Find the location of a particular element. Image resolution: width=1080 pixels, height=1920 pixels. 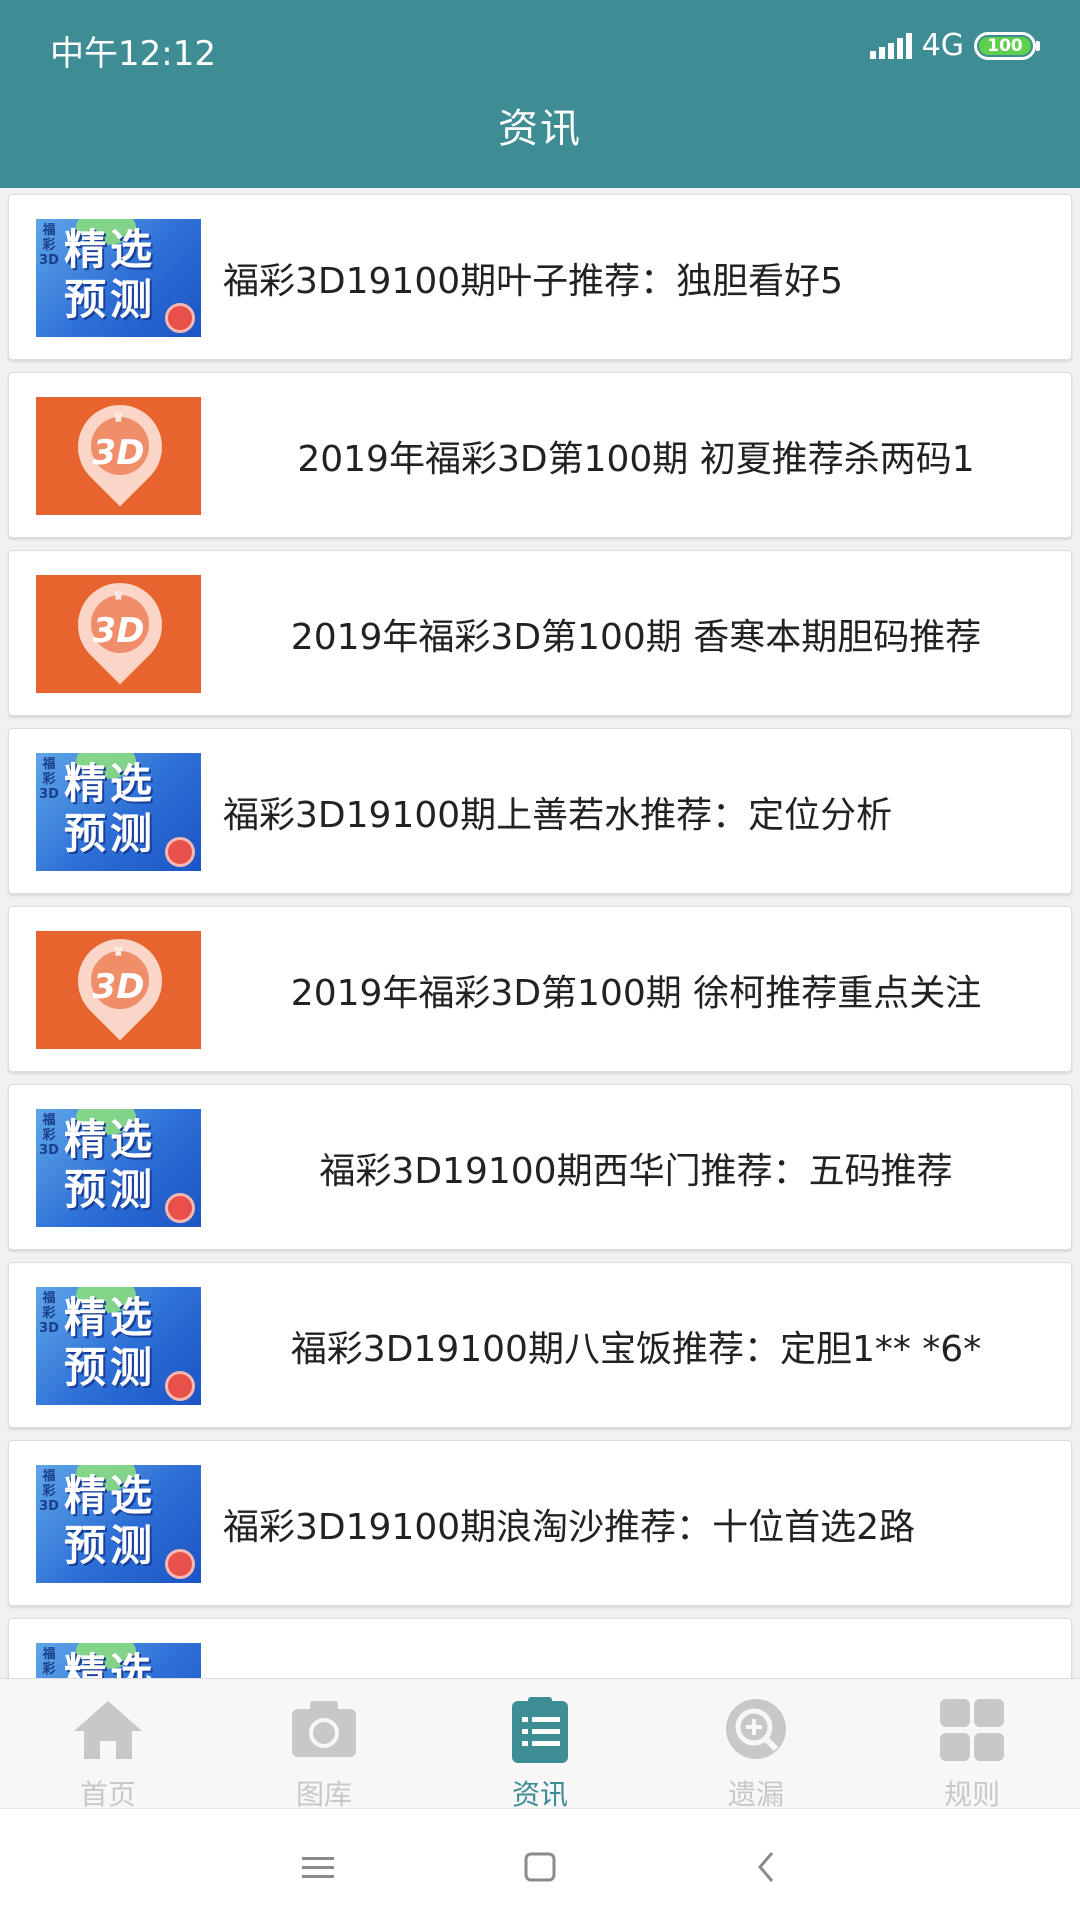

article-title: 福彩3D19100期叶子推荐：独胆看好5 is located at coordinates (636, 278).